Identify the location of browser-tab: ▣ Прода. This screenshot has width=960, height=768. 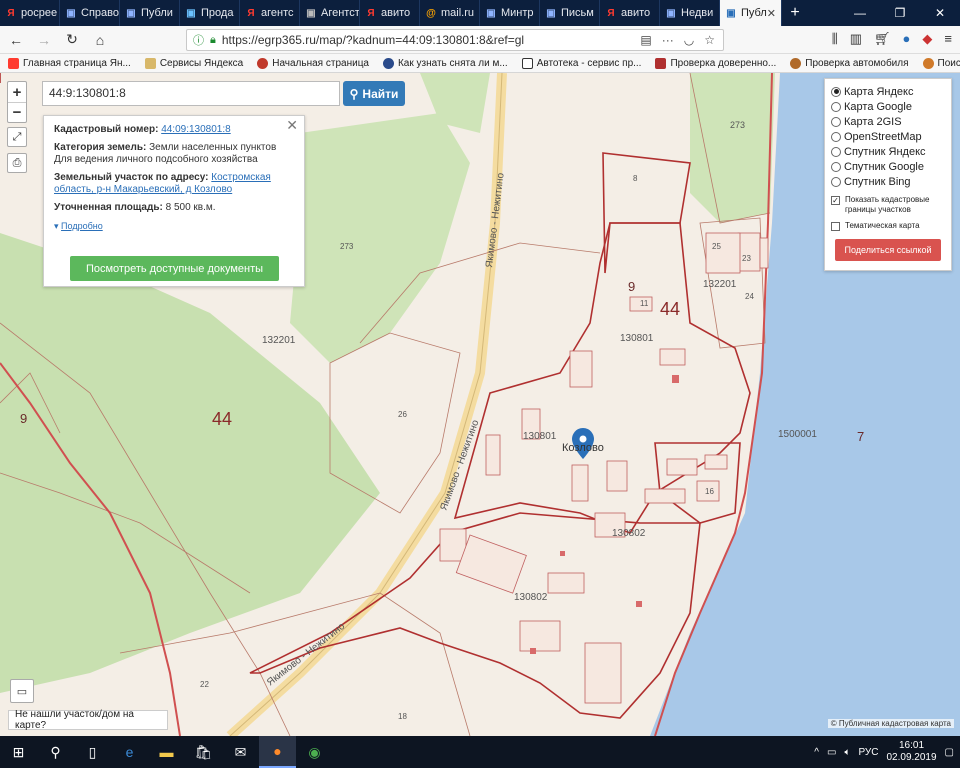
(210, 13).